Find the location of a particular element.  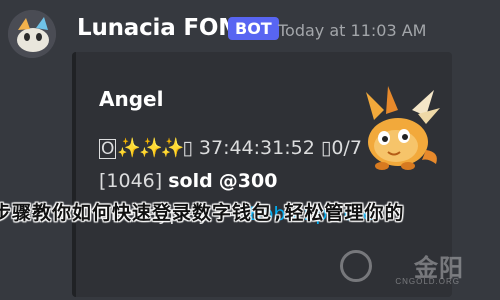

watermark-site: CNGOLD.ORG is located at coordinates (427, 281).